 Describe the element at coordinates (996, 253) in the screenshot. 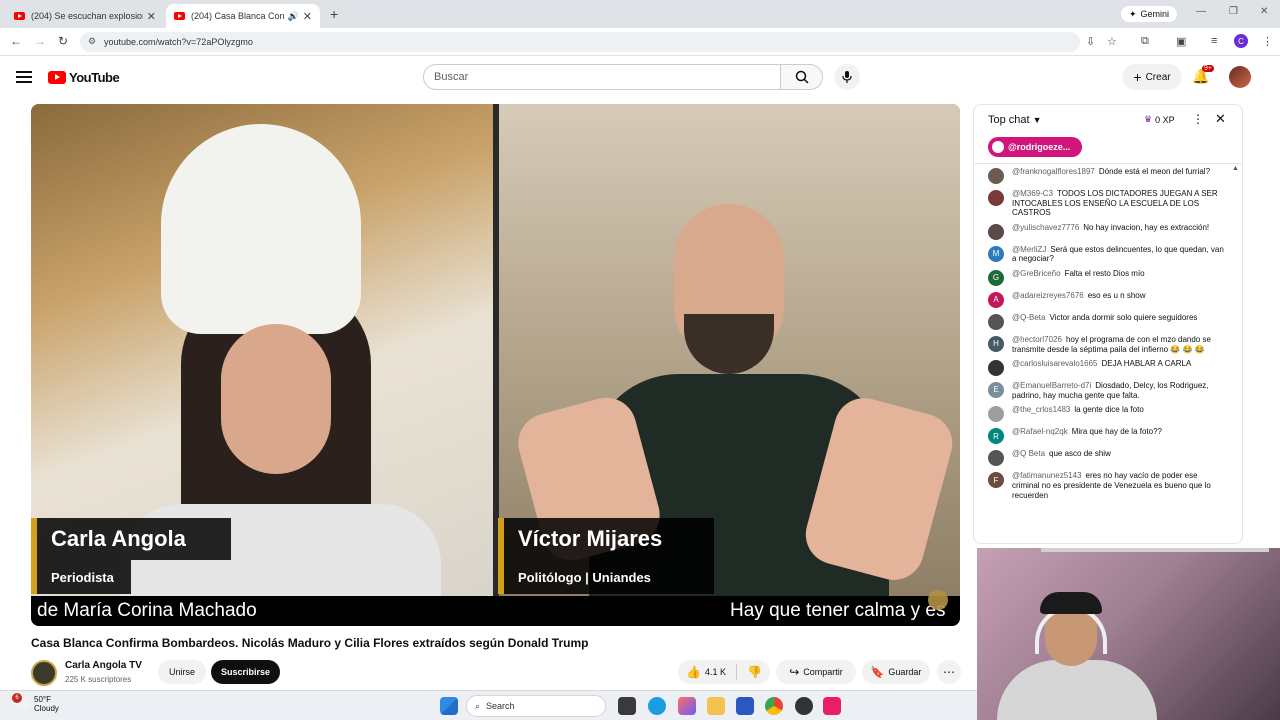

I see `chat-author-avatar: M` at that location.